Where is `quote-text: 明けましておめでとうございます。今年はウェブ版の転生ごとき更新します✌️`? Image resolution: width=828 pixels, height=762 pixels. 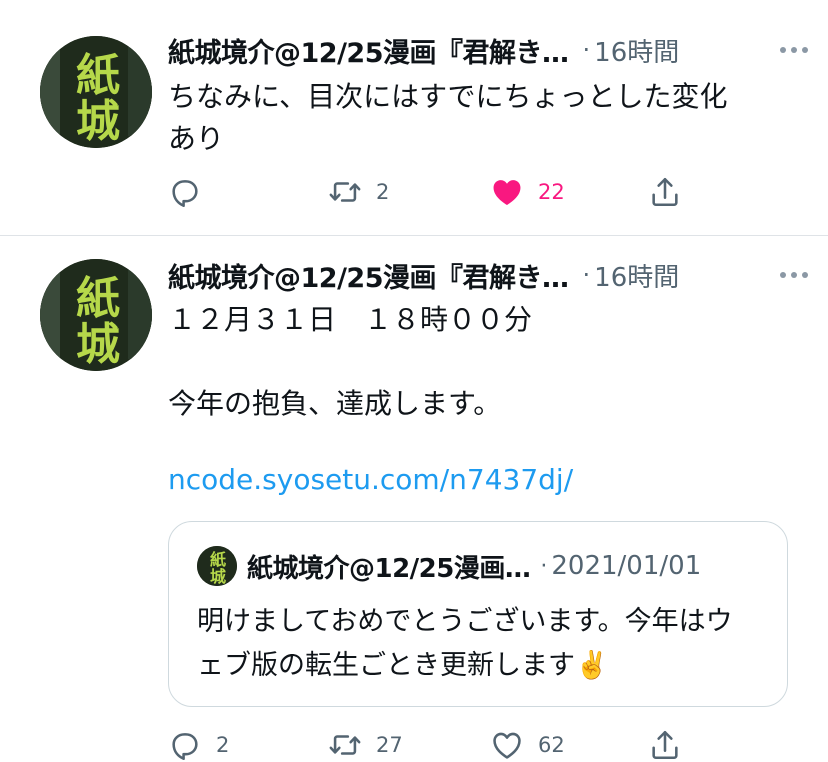 quote-text: 明けましておめでとうございます。今年はウェブ版の転生ごとき更新します✌️ is located at coordinates (465, 643).